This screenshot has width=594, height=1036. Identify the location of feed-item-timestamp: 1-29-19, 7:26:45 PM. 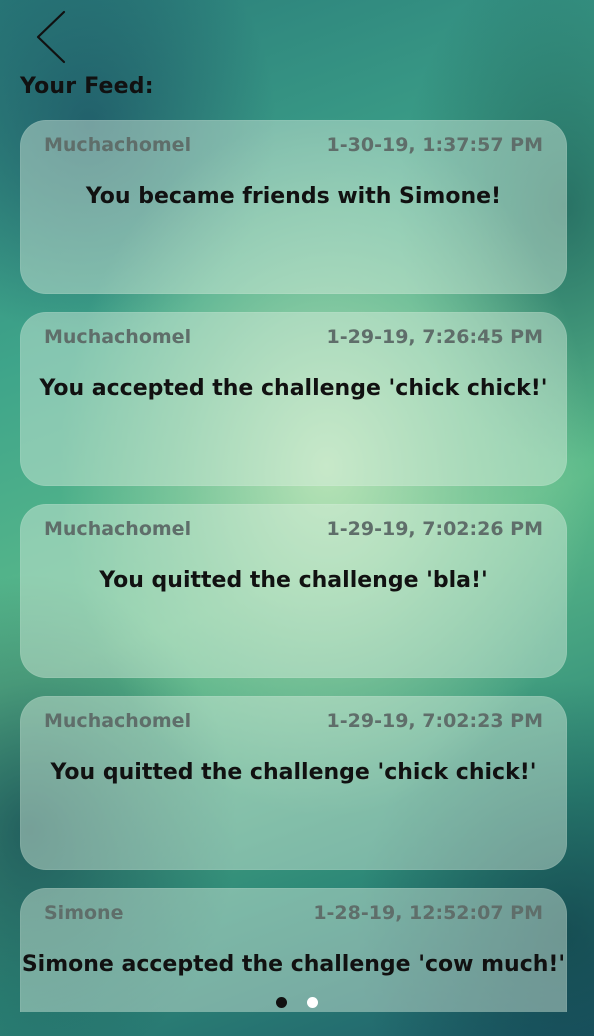
(434, 337).